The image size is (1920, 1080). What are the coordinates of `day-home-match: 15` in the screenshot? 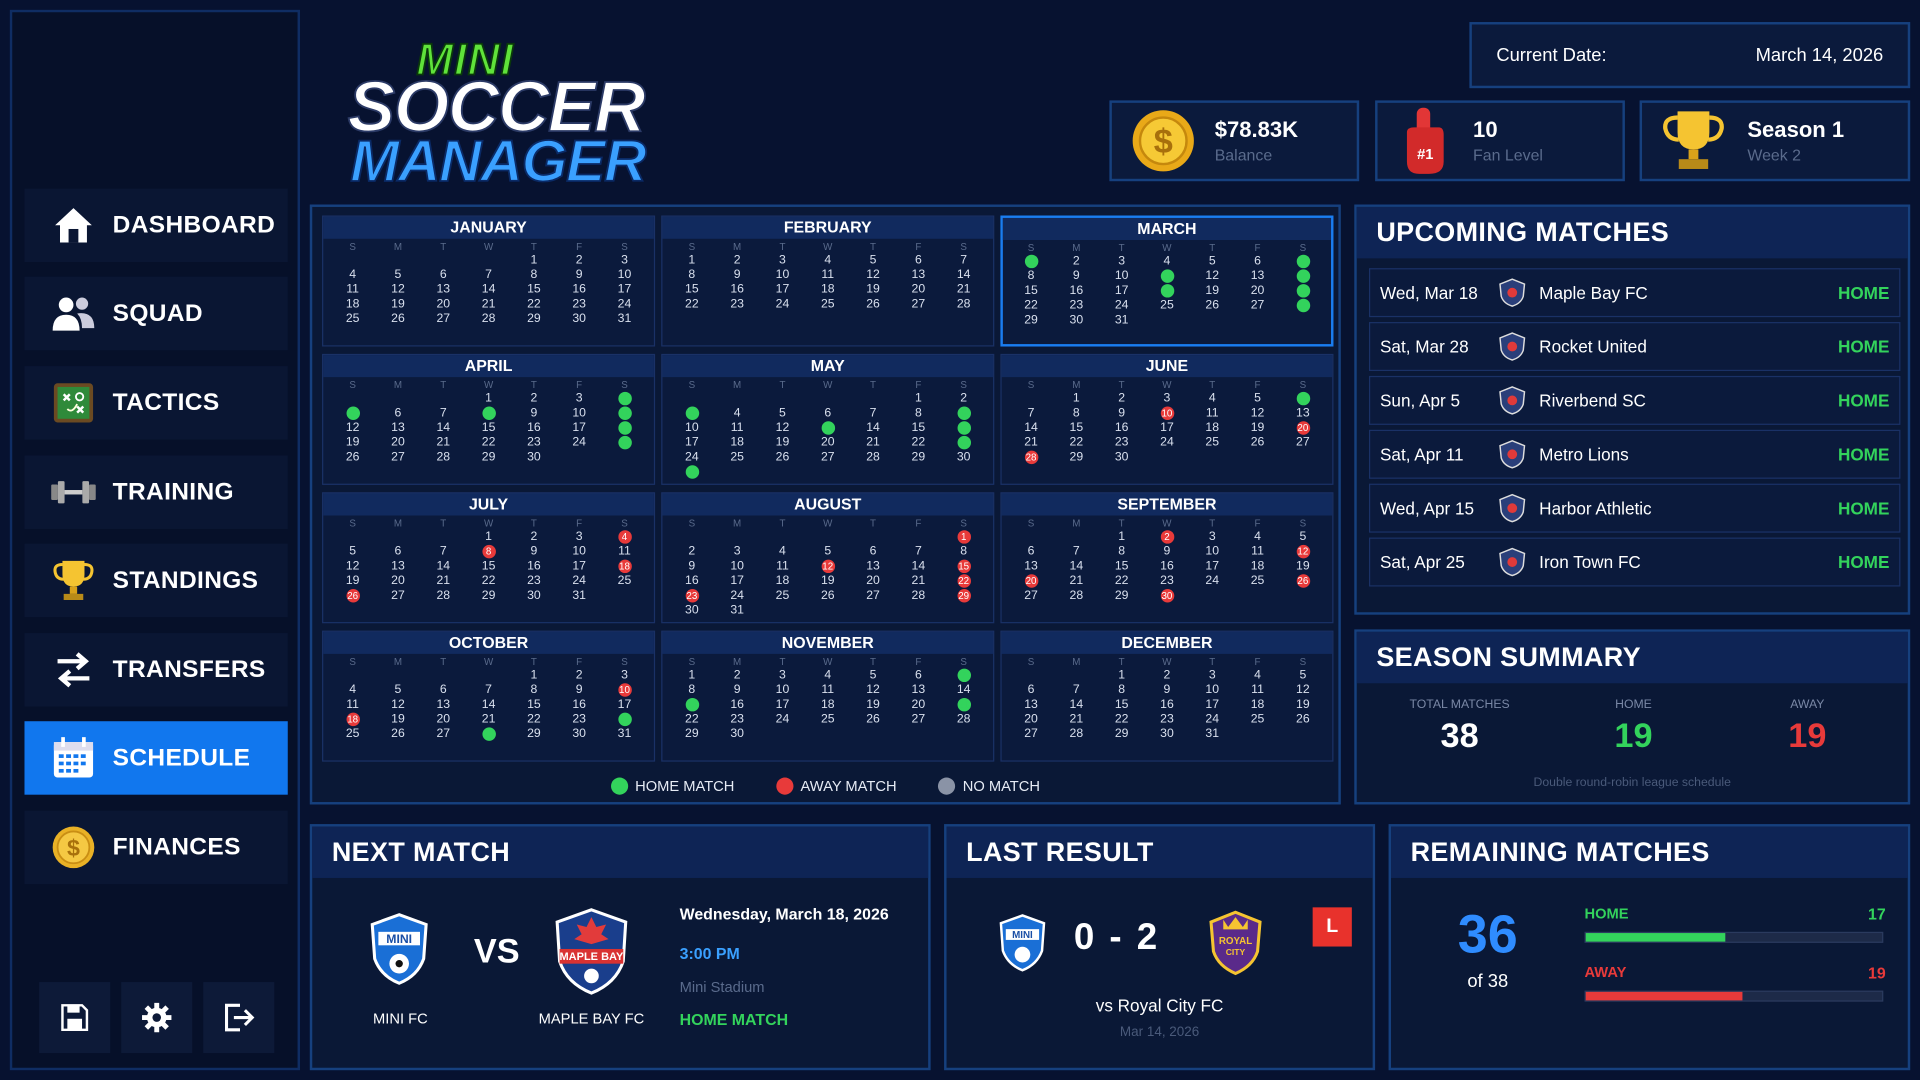 It's located at (691, 705).